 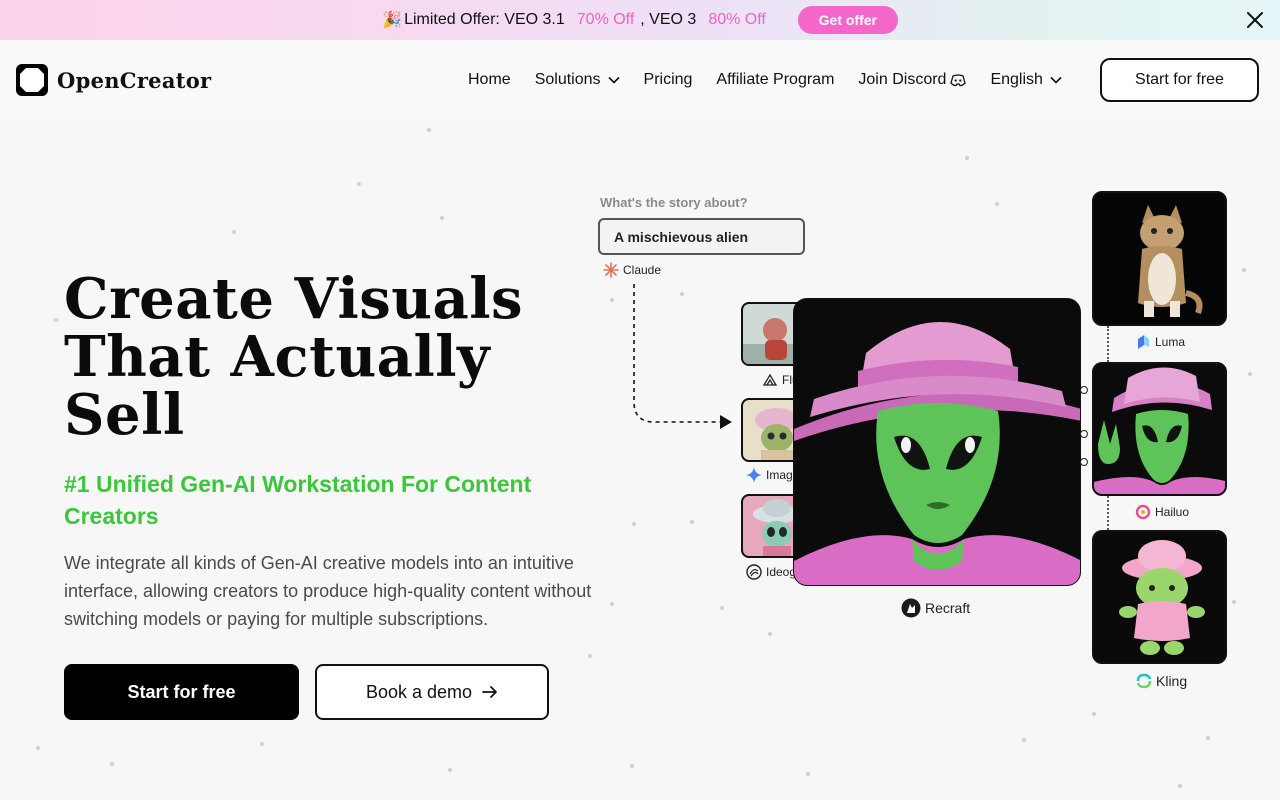 I want to click on nav-home-label: Home, so click(x=489, y=79).